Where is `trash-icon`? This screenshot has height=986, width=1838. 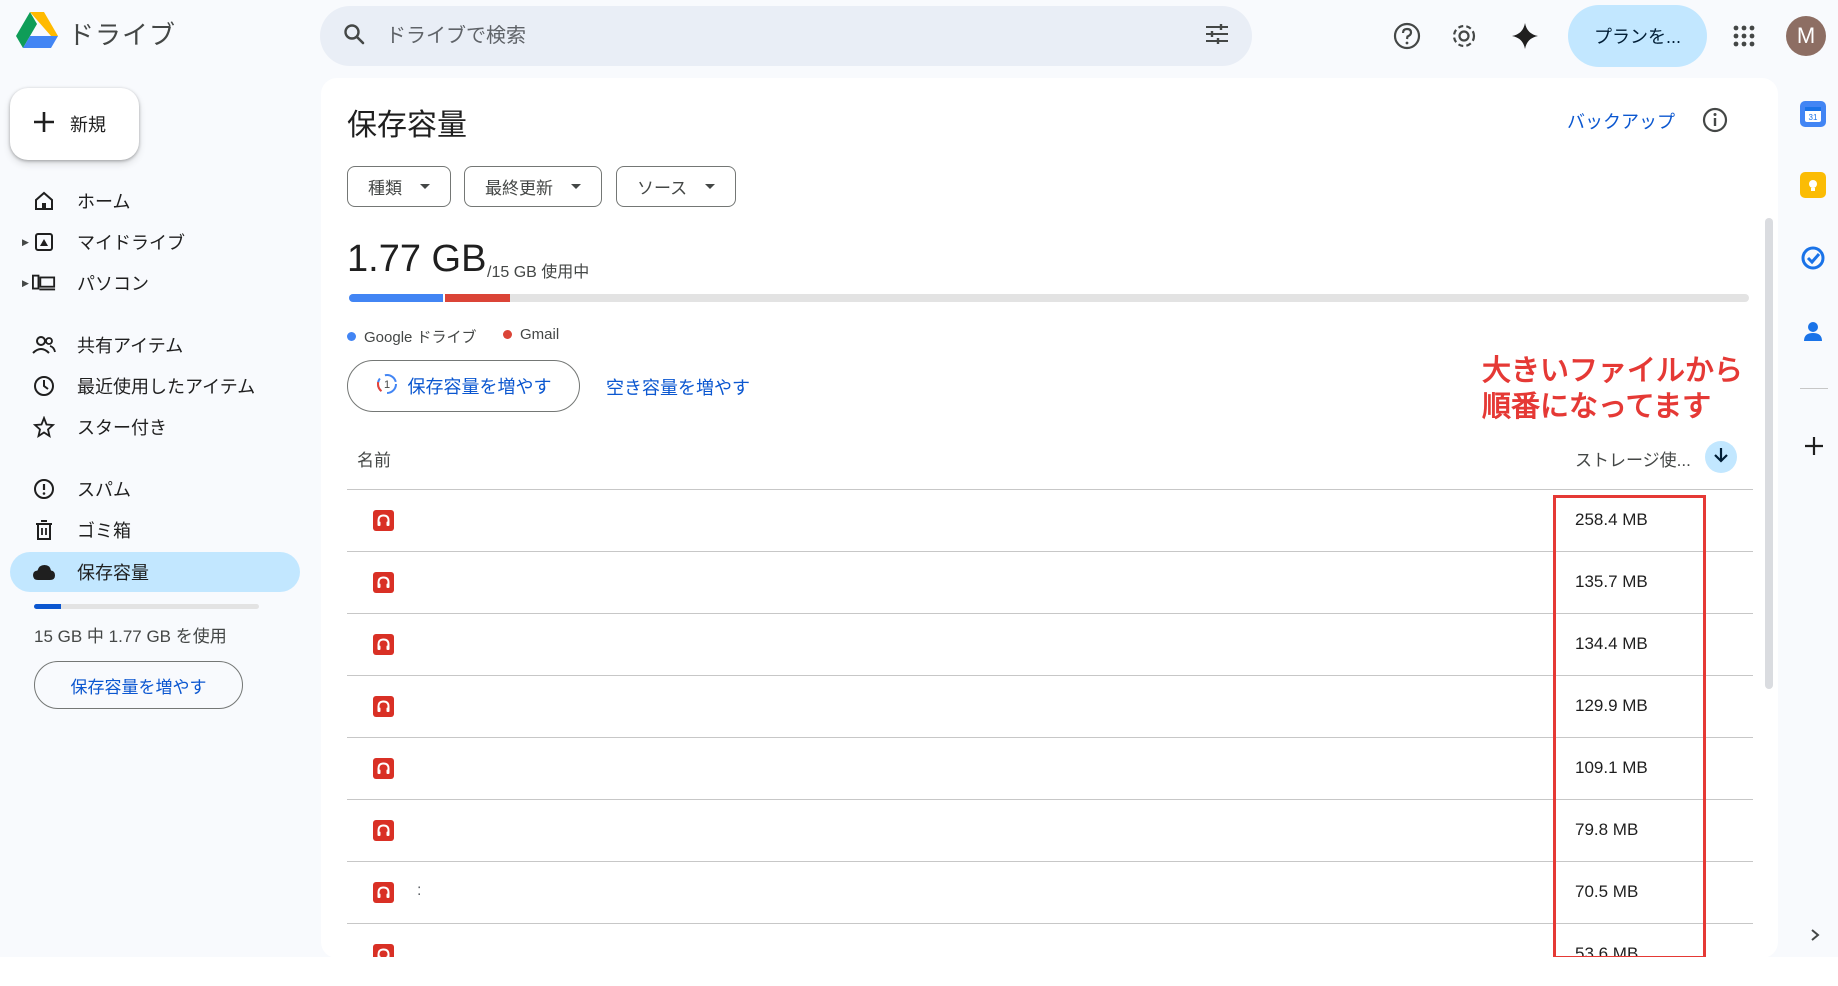 trash-icon is located at coordinates (44, 530).